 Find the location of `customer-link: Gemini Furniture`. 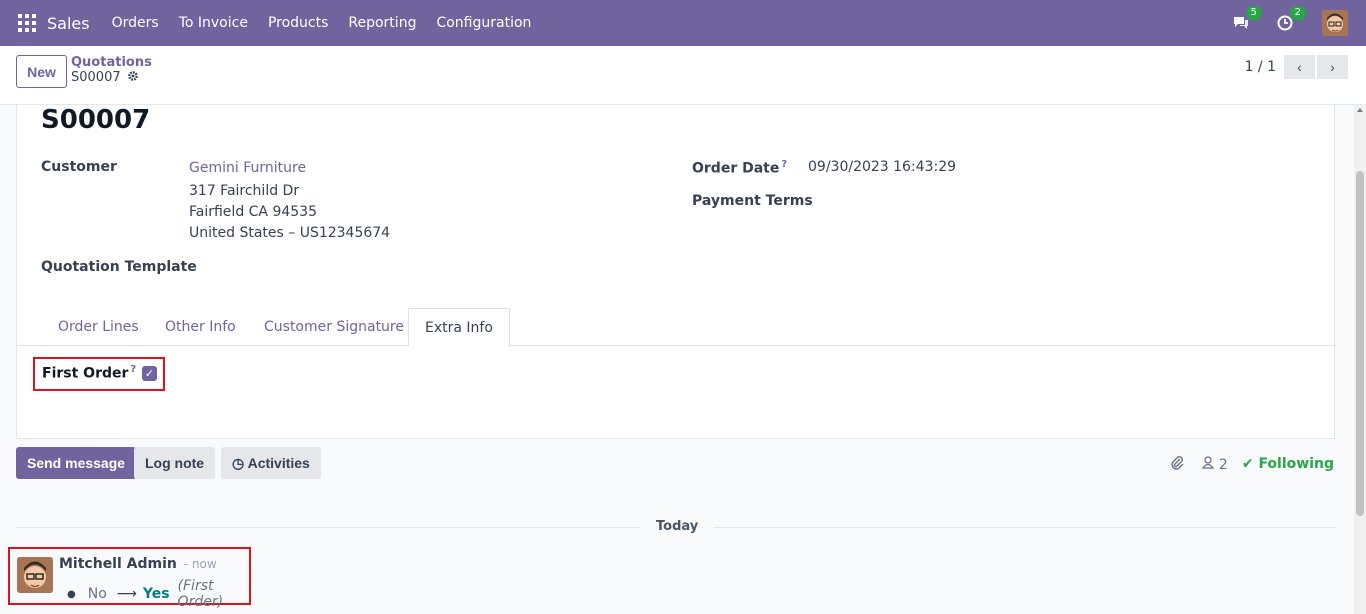

customer-link: Gemini Furniture is located at coordinates (247, 168).